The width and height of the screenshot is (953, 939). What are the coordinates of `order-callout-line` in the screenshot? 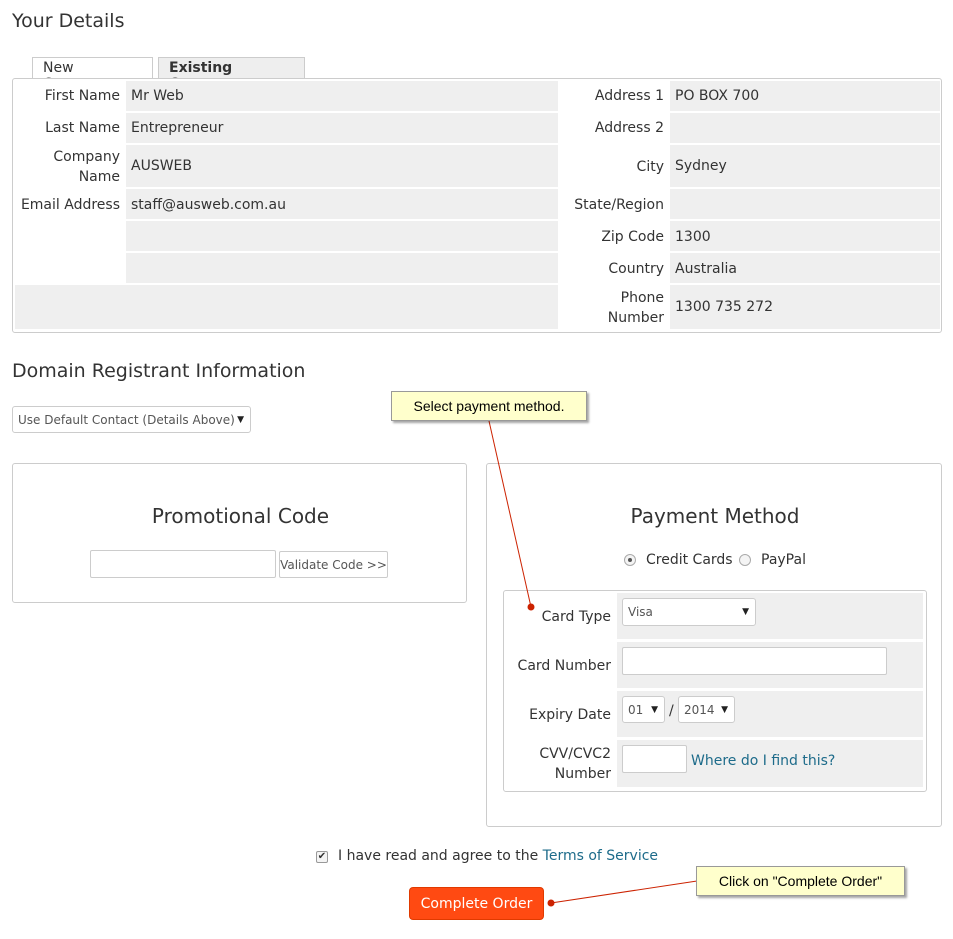 It's located at (624, 892).